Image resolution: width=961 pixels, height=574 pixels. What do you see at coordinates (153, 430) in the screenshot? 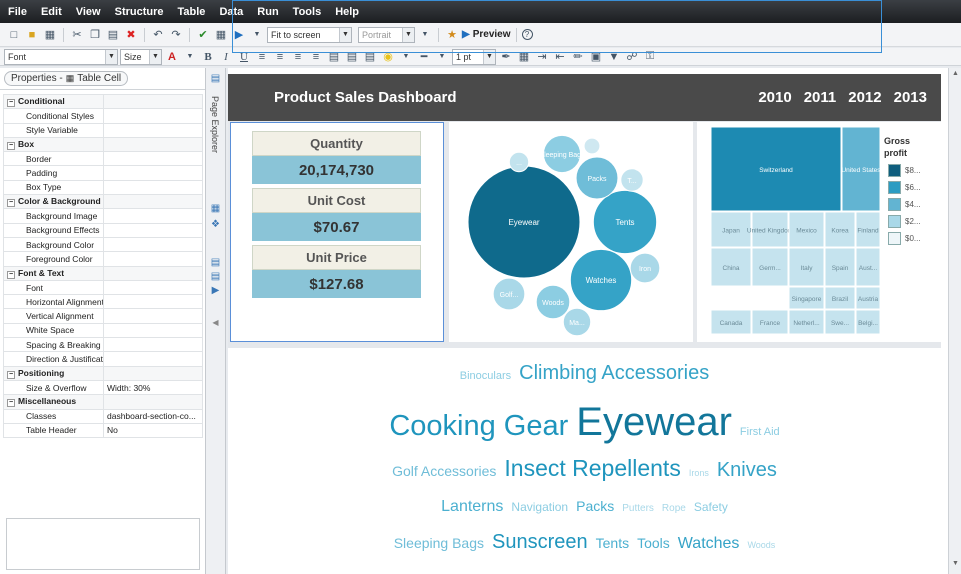
I see `property-value: No` at bounding box center [153, 430].